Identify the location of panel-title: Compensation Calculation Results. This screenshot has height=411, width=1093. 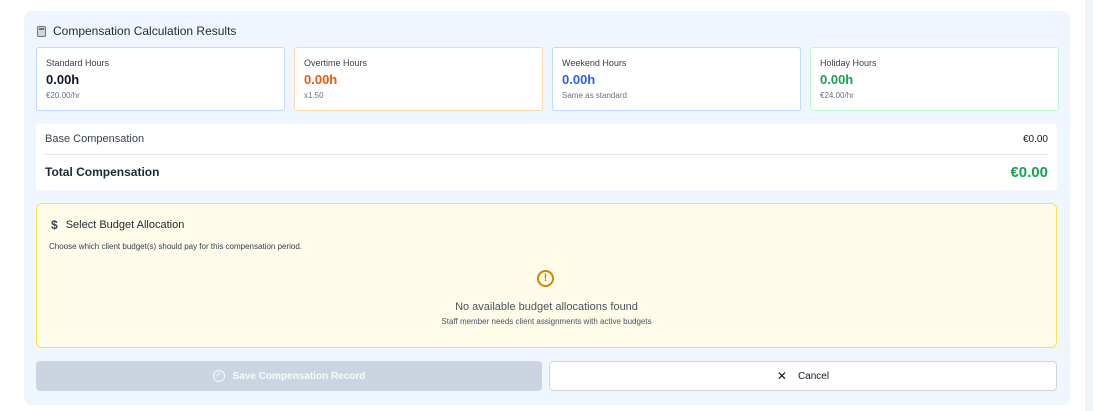
(145, 31).